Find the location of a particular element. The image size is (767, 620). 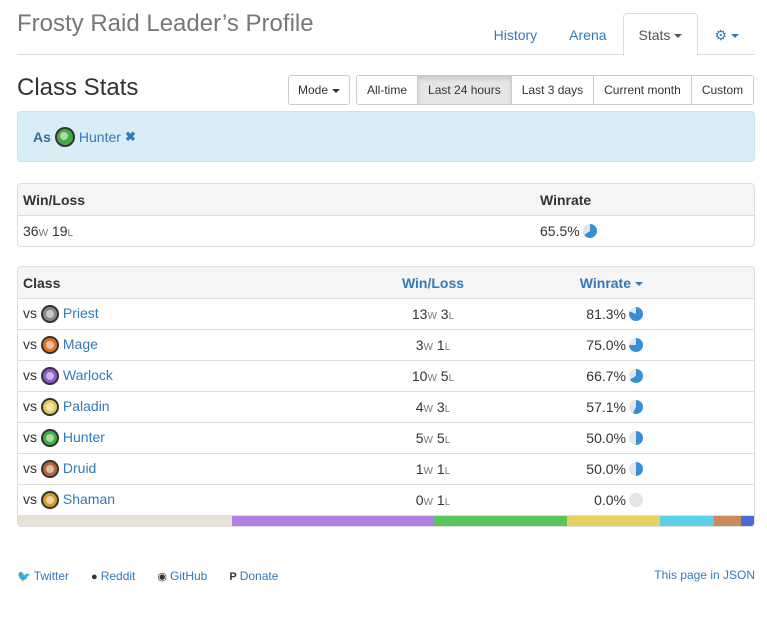

range-all-time-button: All-time is located at coordinates (388, 90).